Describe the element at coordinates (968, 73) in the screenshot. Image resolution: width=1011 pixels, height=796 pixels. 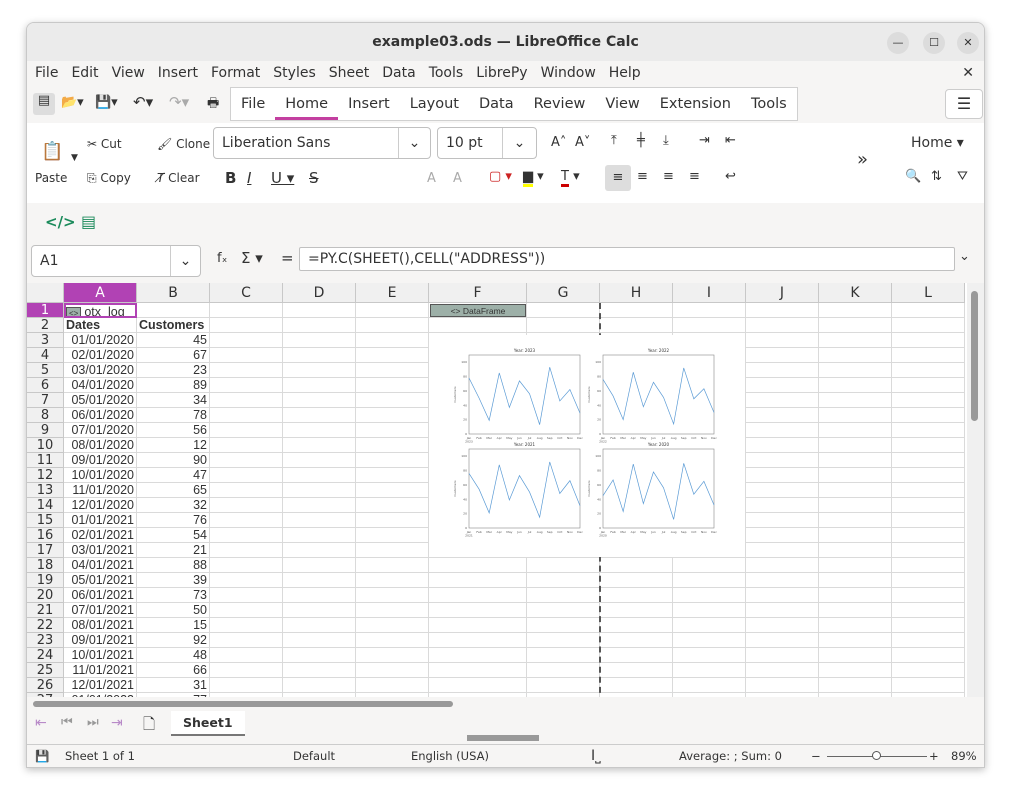
I see `close-document-icon: ✕` at that location.